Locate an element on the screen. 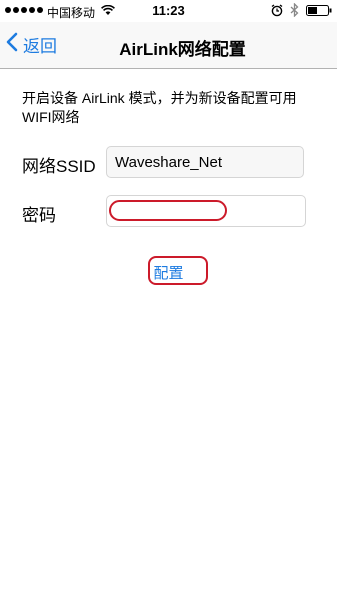 Image resolution: width=337 pixels, height=599 pixels. status-bar: 中国移动 11:23 is located at coordinates (168, 11).